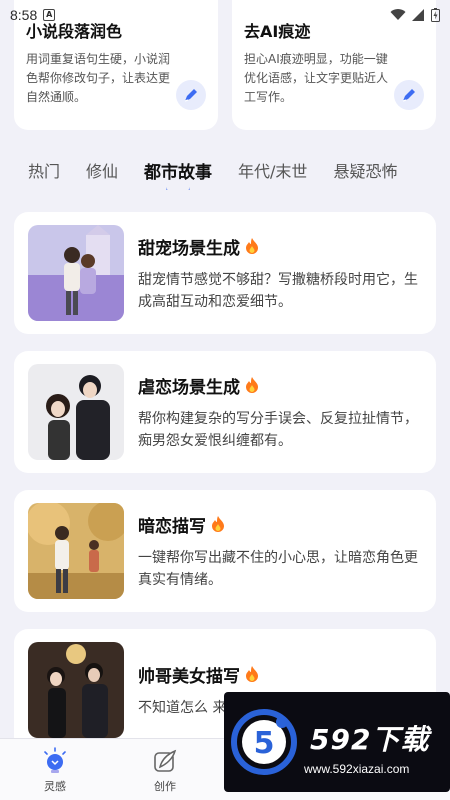 The width and height of the screenshot is (450, 800). What do you see at coordinates (172, 526) in the screenshot?
I see `scene-title-text: 暗恋描写` at bounding box center [172, 526].